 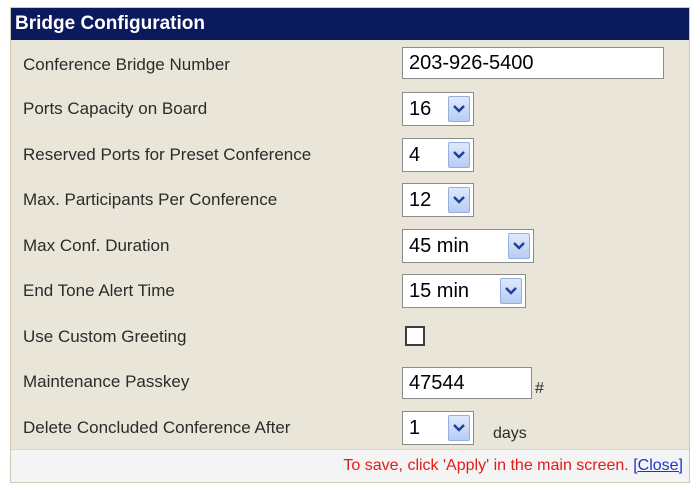 What do you see at coordinates (438, 155) in the screenshot?
I see `reserved-ports-select: 4` at bounding box center [438, 155].